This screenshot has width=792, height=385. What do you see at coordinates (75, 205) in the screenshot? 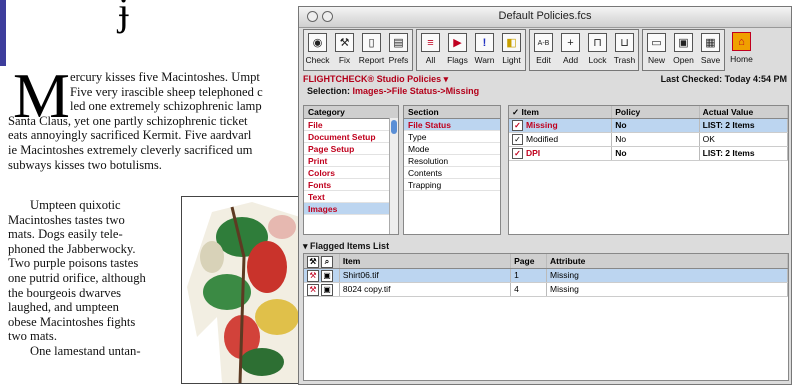
I see `text-line: Umpteen quixotic` at bounding box center [75, 205].